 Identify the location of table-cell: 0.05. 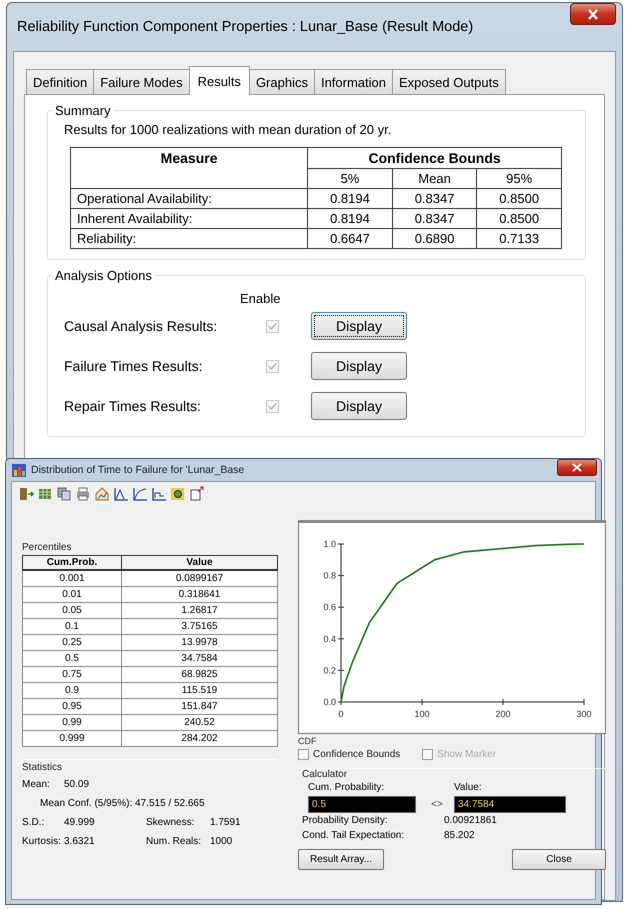
(72, 610).